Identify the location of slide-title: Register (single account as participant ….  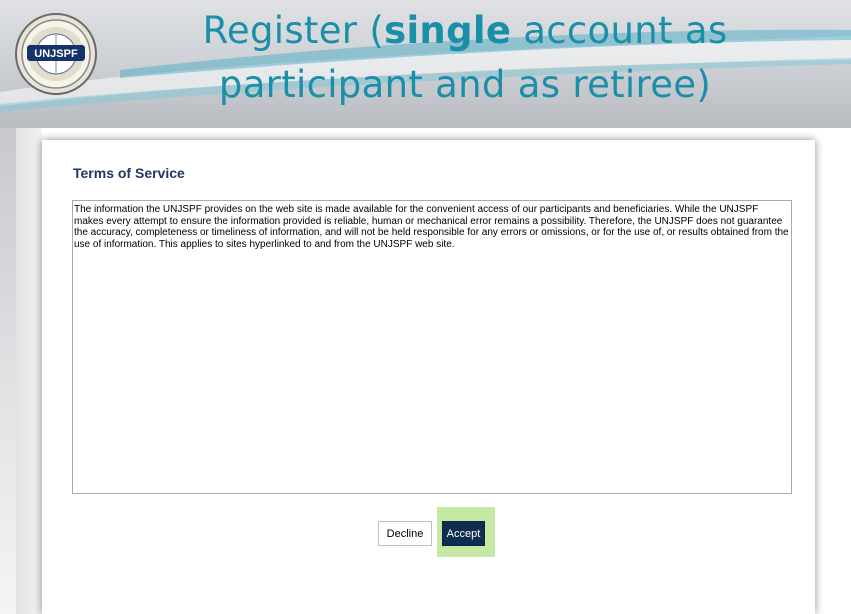
(465, 58).